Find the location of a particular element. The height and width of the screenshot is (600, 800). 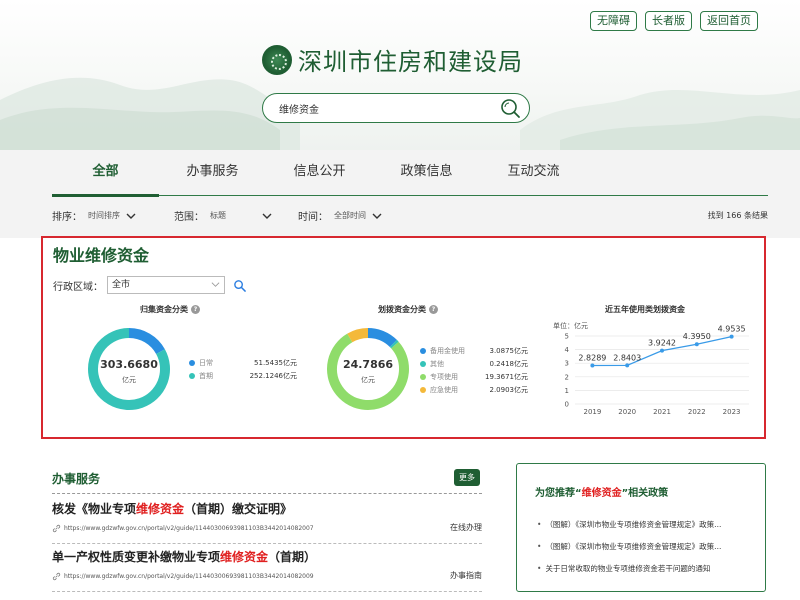

service-name-prefix: 单一产权性质变更补缴物业专项 is located at coordinates (136, 557).